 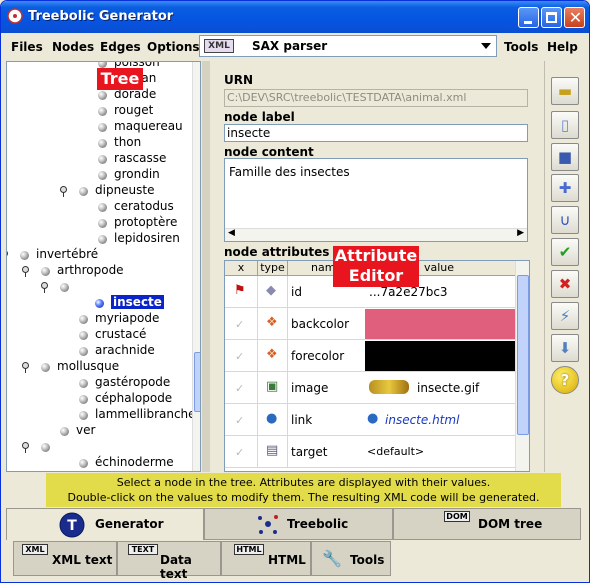 I want to click on content-horizontal-scrollbar: ◀ ▶, so click(x=376, y=234).